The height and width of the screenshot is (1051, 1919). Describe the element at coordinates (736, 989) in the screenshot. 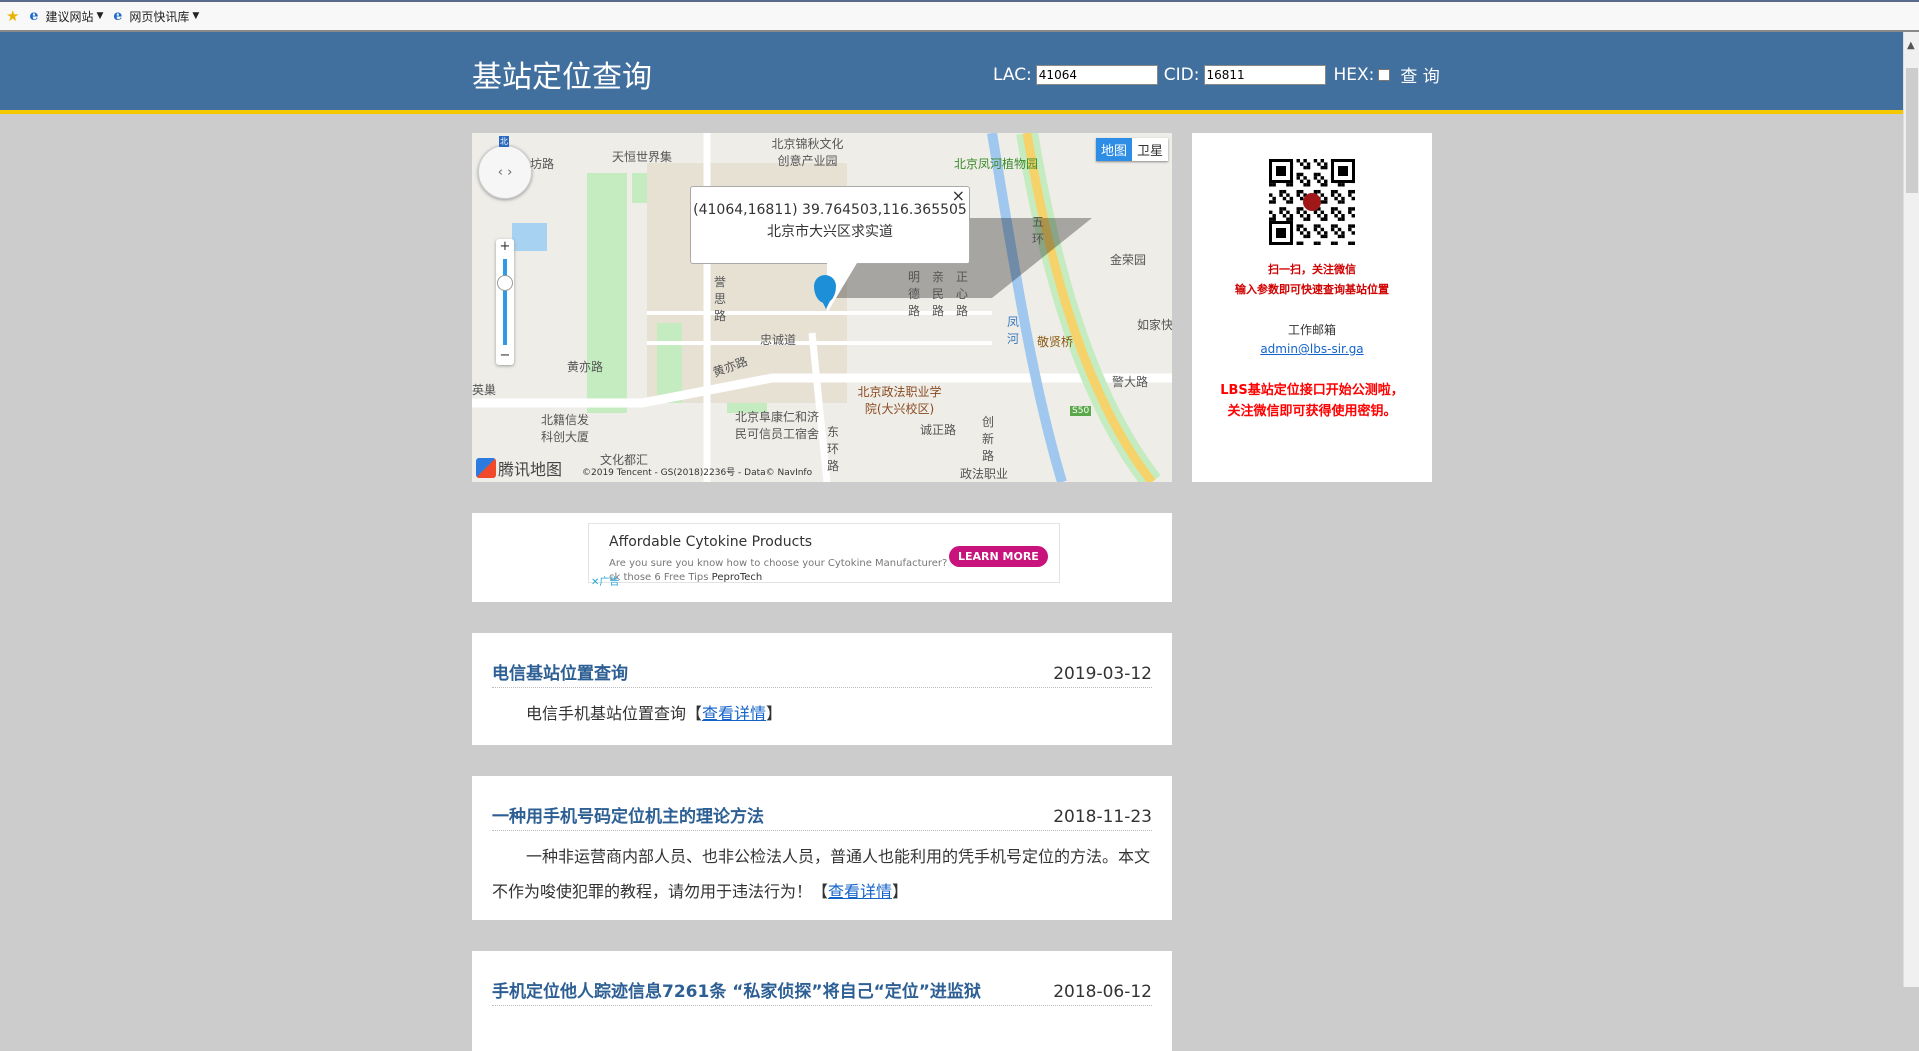

I see `article-title: 手机定位他人踪迹信息7261条 “私家侦探”将自己“定位”进监狱` at that location.